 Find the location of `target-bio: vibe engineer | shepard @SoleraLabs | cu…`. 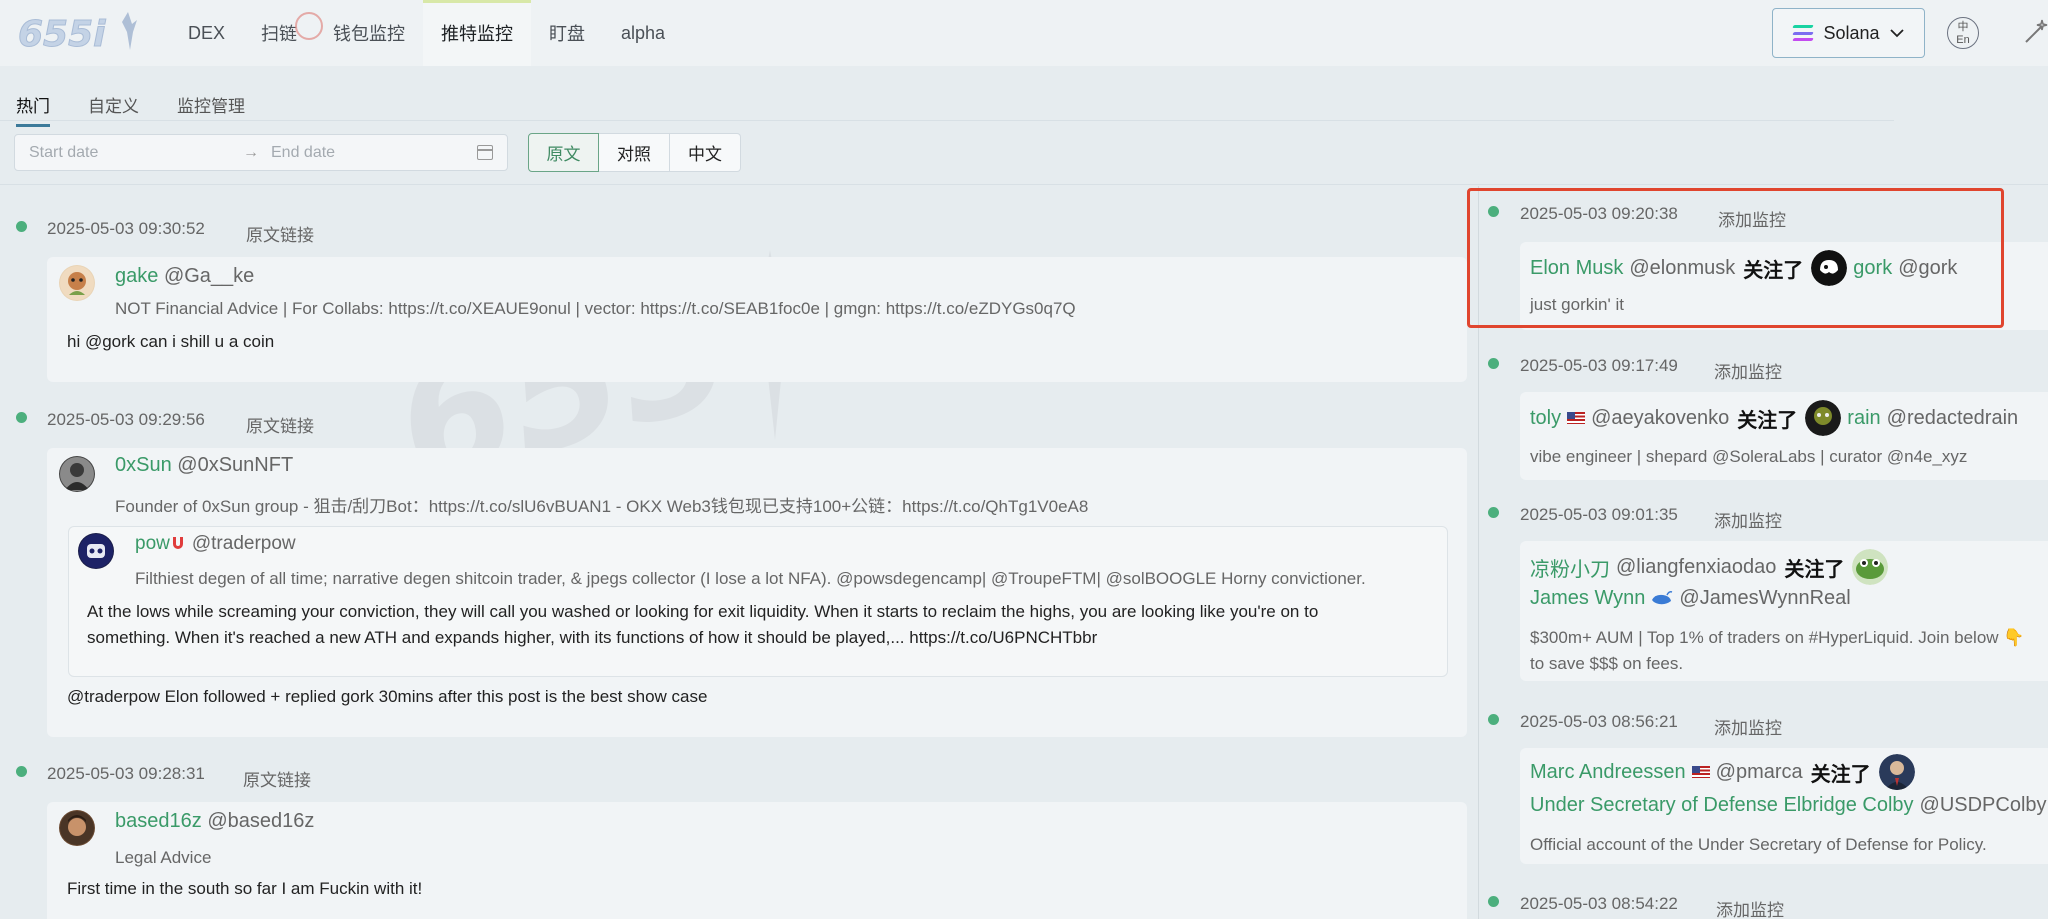

target-bio: vibe engineer | shepard @SoleraLabs | cu… is located at coordinates (1749, 456).